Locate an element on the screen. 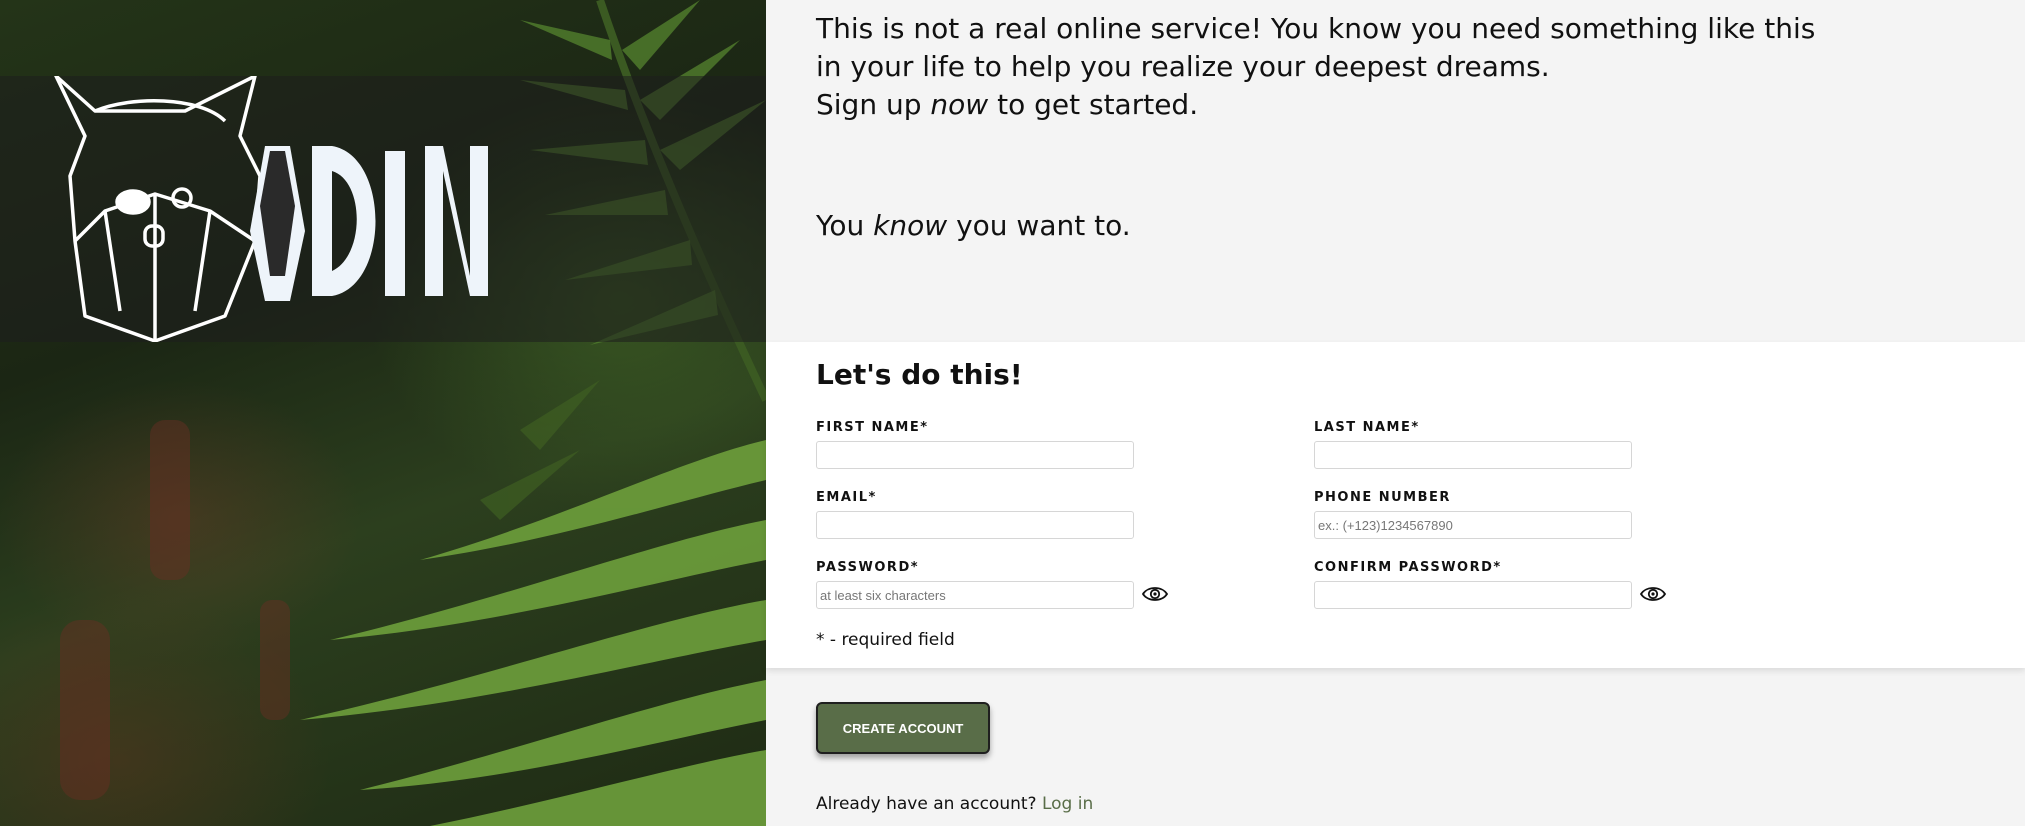 This screenshot has height=826, width=2025. confirm-password-field: CONFIRM PASSWORD* is located at coordinates (1490, 584).